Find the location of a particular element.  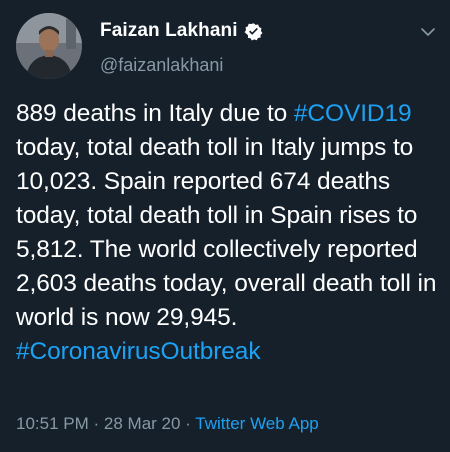

hashtag-coronavirusoutbreak: #CoronavirusOutbreak is located at coordinates (138, 351).